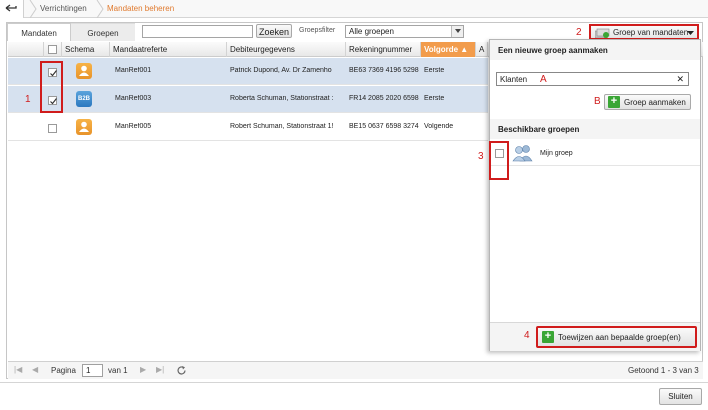 This screenshot has width=708, height=410. I want to click on annotation-B: B, so click(597, 101).